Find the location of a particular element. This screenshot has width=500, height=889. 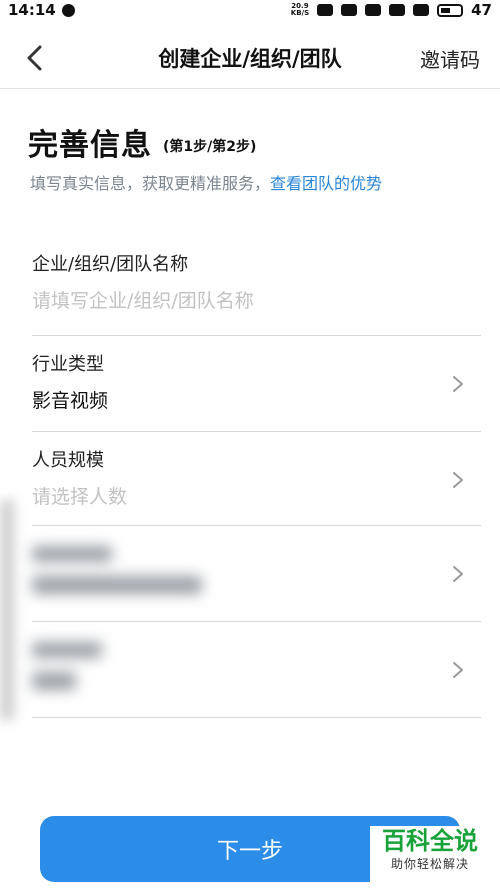

status-icons: 20.9 KB/S 47 is located at coordinates (391, 10).